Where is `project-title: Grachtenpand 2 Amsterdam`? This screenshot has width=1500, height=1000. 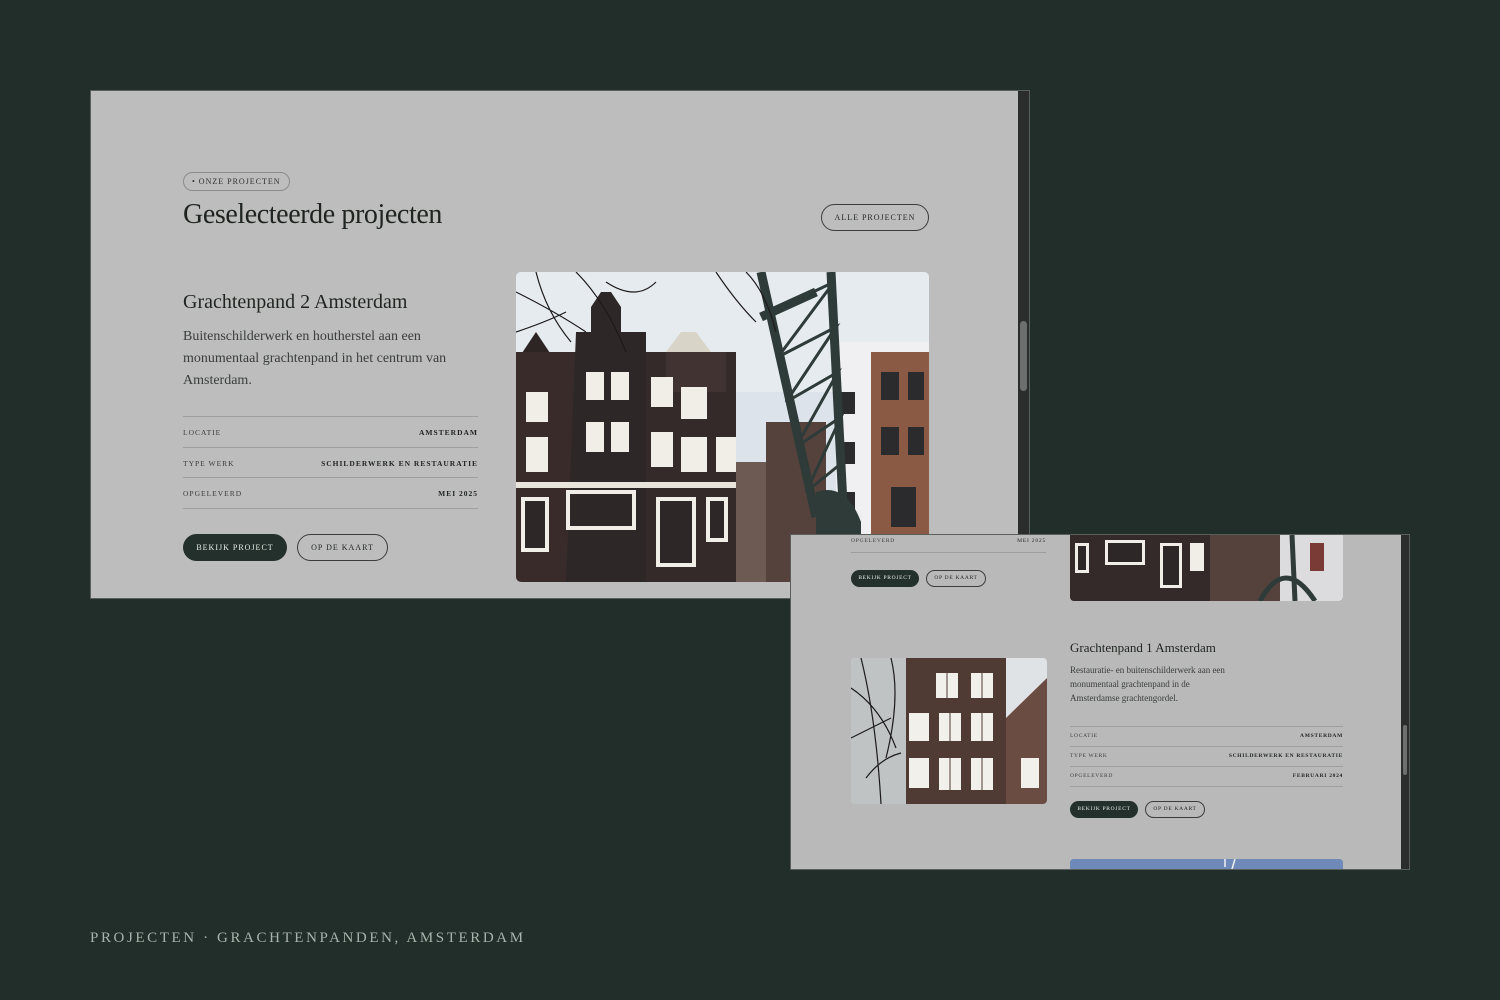
project-title: Grachtenpand 2 Amsterdam is located at coordinates (295, 302).